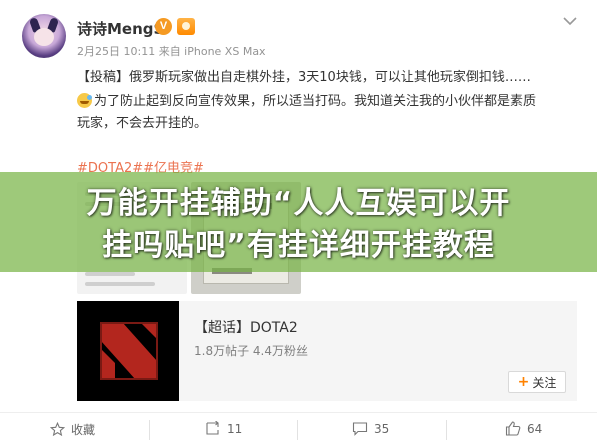 This screenshot has height=446, width=597. I want to click on vip-badge: V, so click(163, 26).